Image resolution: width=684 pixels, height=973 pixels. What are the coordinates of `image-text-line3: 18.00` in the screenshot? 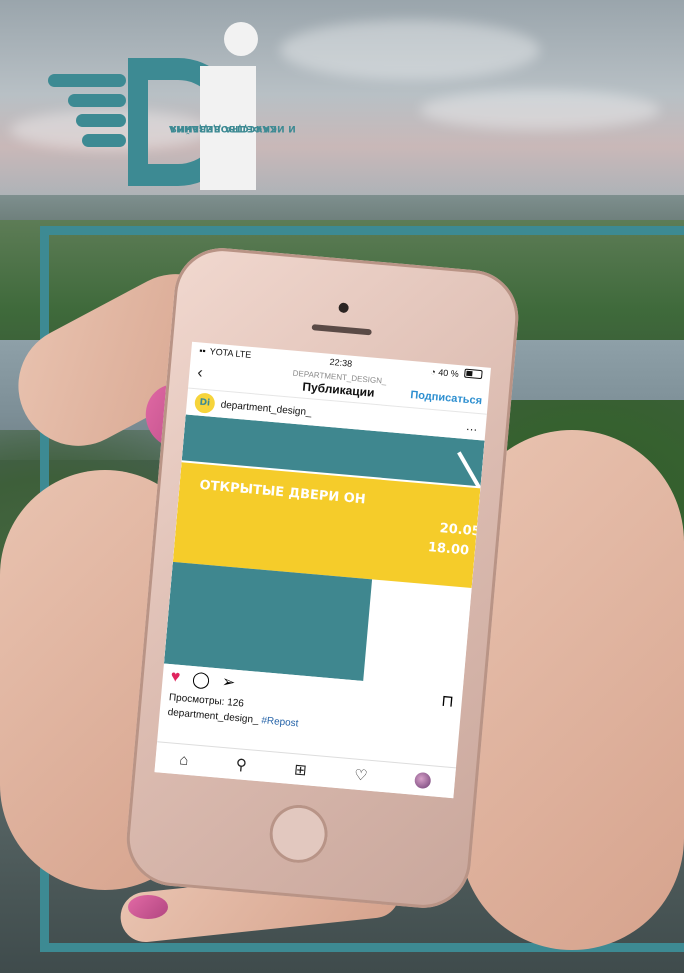 It's located at (448, 549).